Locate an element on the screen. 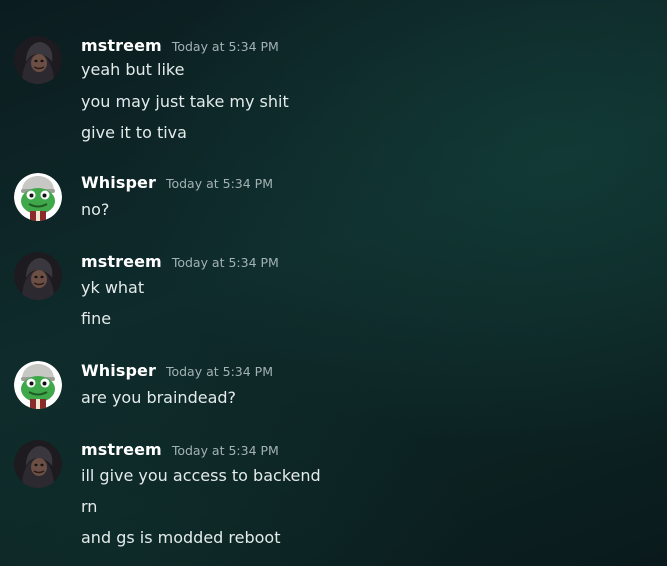 The width and height of the screenshot is (667, 566). message-text: give it to tiva is located at coordinates (134, 132).